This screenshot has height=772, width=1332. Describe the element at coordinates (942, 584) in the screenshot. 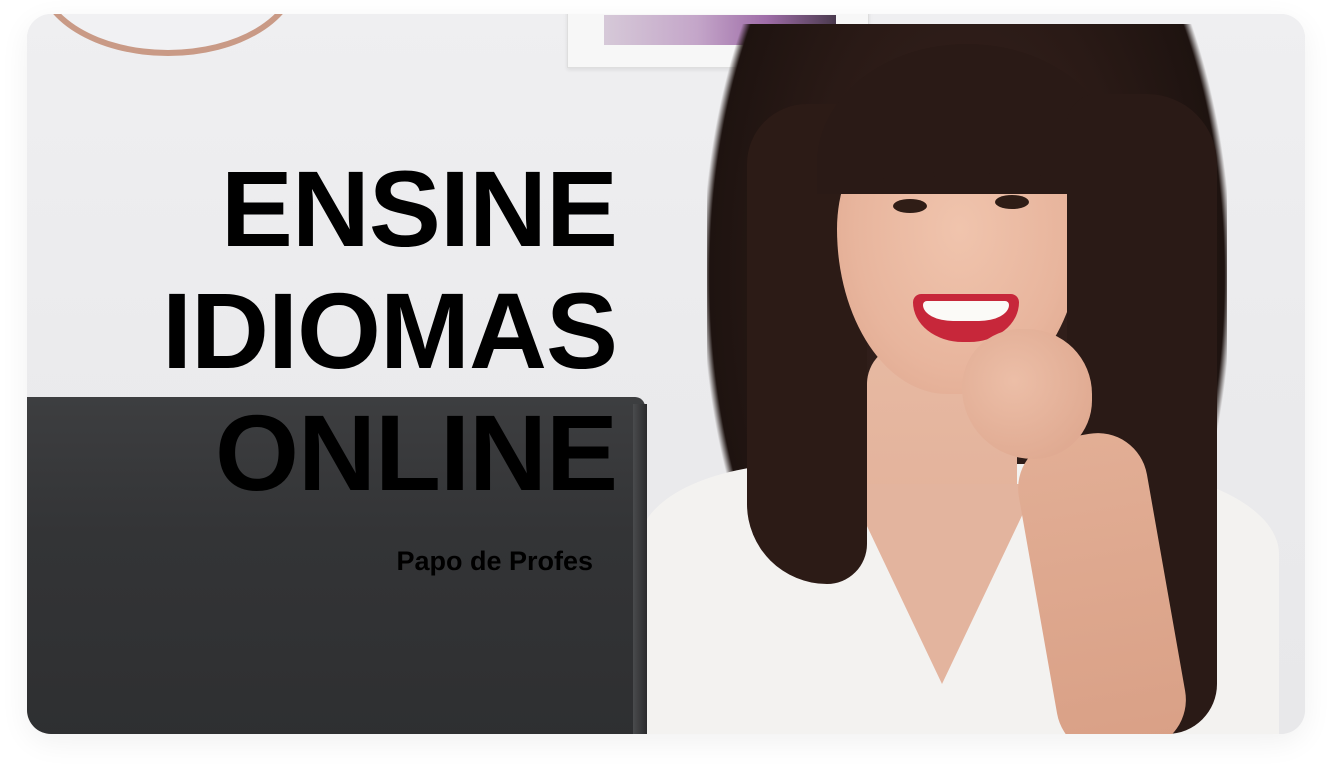

I see `presenter-neckline` at that location.